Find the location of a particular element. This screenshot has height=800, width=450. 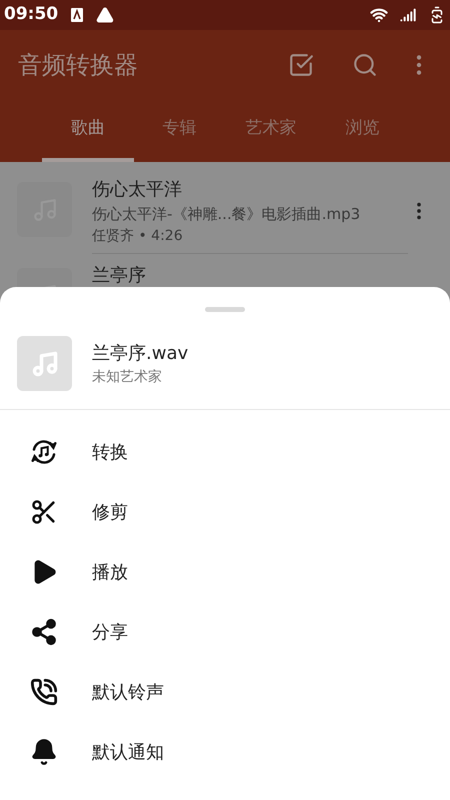

wifi-icon is located at coordinates (379, 15).